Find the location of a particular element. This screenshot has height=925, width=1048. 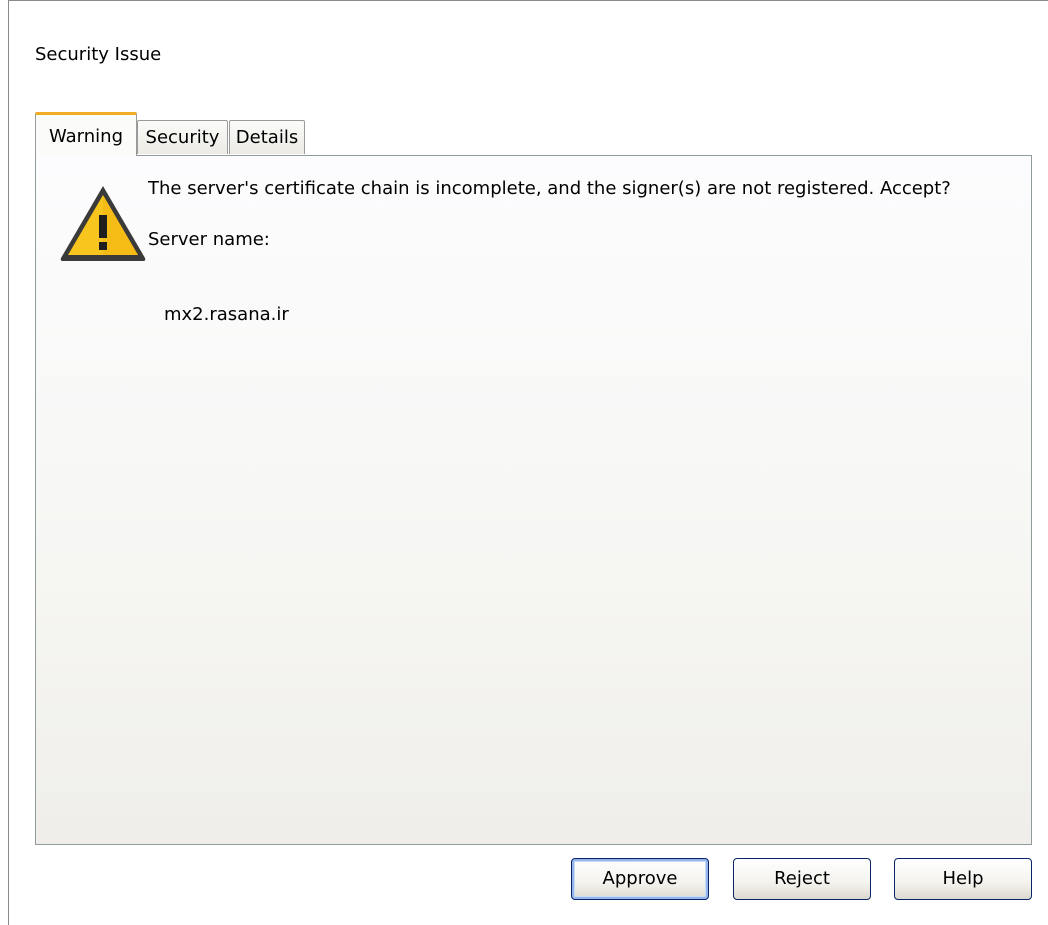

dialog-title: Security Issue is located at coordinates (98, 54).